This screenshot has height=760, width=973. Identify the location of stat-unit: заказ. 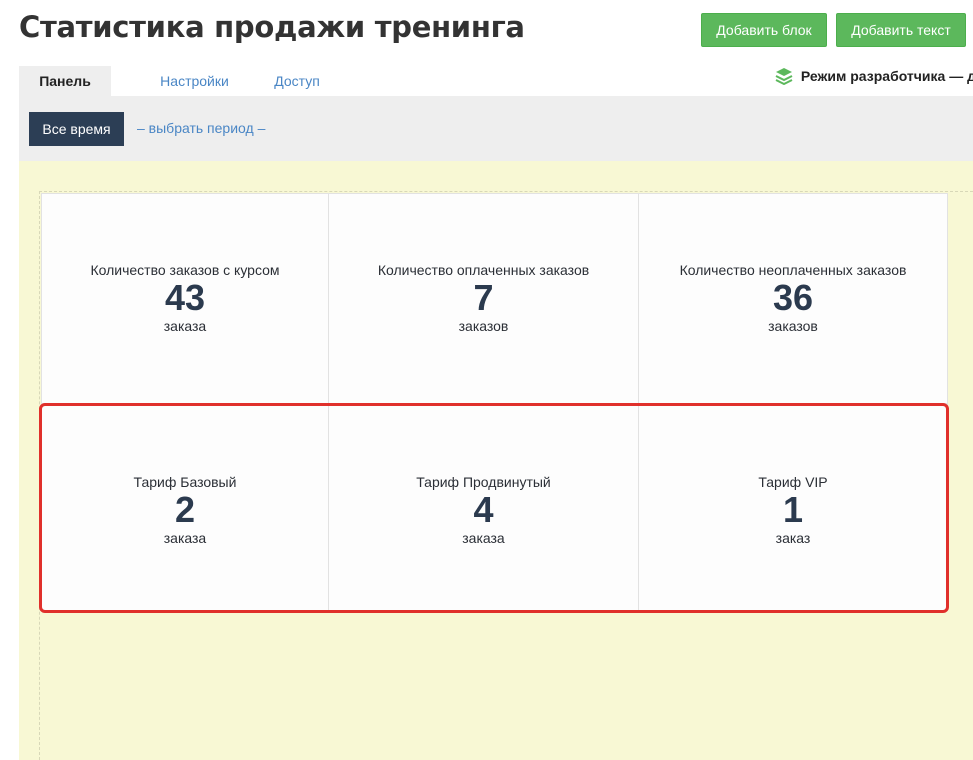
(793, 538).